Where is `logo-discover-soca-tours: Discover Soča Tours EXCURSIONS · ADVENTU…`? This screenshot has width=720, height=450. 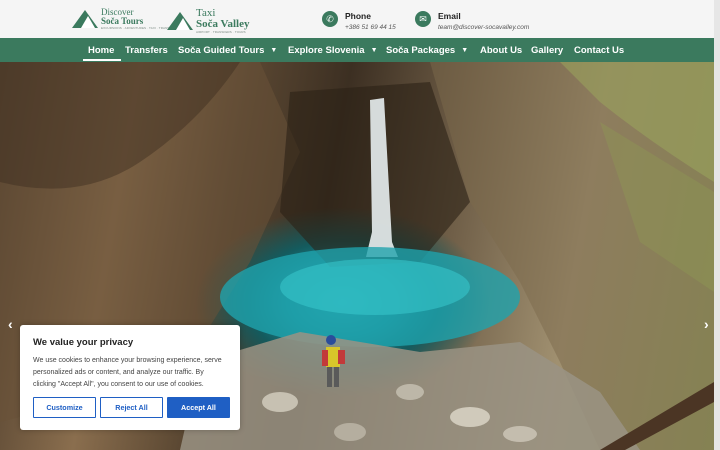
logo-discover-soca-tours: Discover Soča Tours EXCURSIONS · ADVENTU… is located at coordinates (125, 19).